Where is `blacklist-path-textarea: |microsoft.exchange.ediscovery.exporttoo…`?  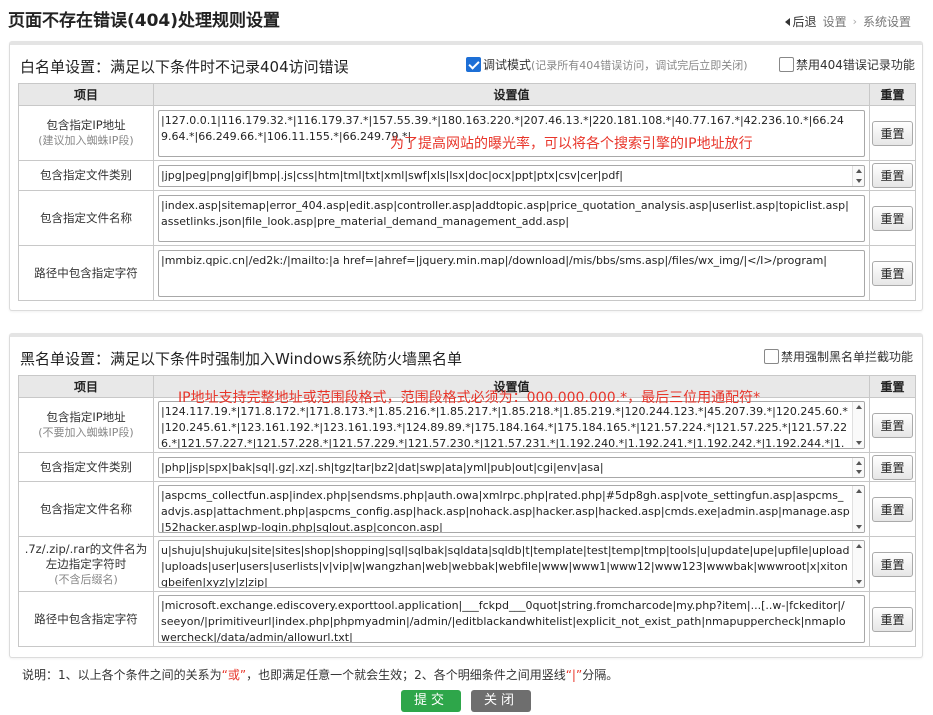 blacklist-path-textarea: |microsoft.exchange.ediscovery.exporttoo… is located at coordinates (511, 619).